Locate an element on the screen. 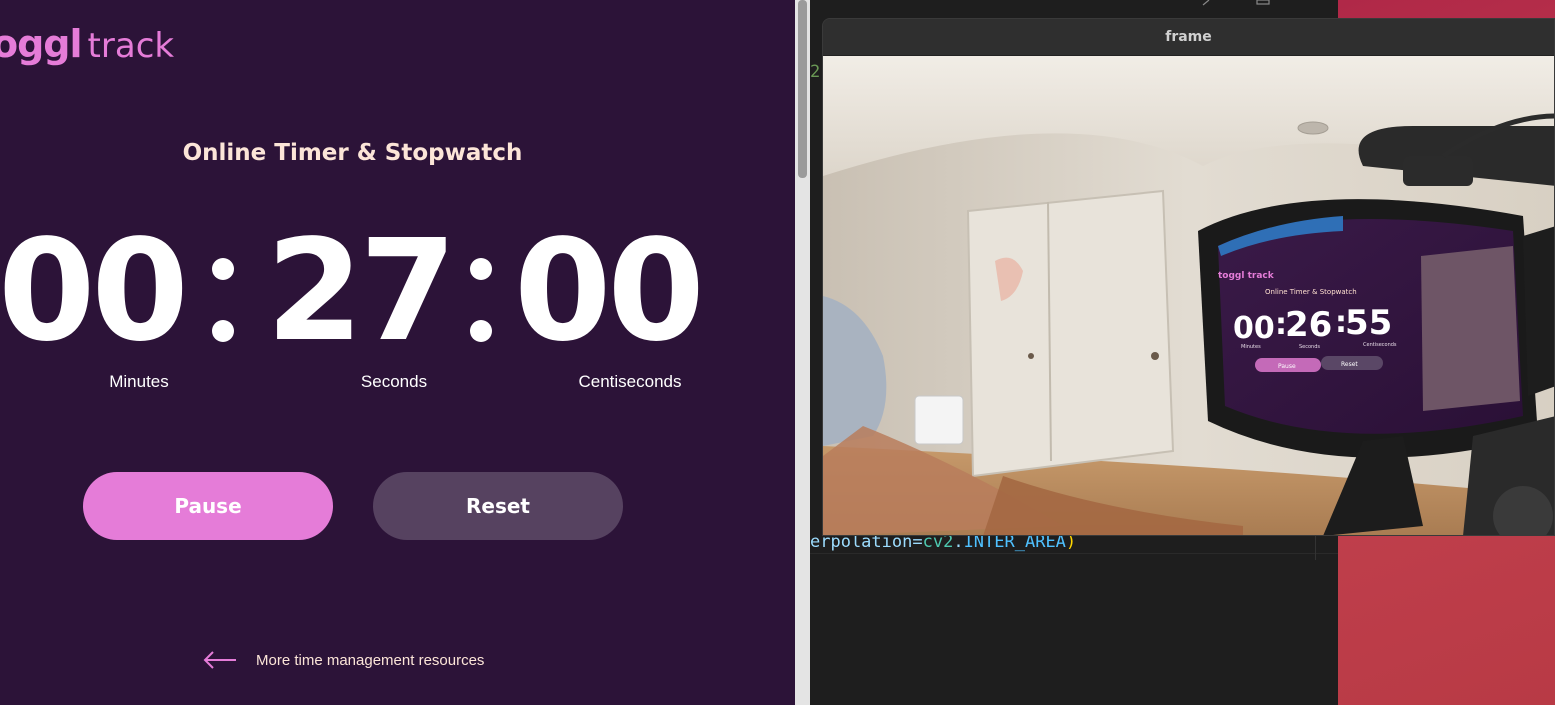 The width and height of the screenshot is (1555, 705). toggl-logo: oggl track is located at coordinates (87, 47).